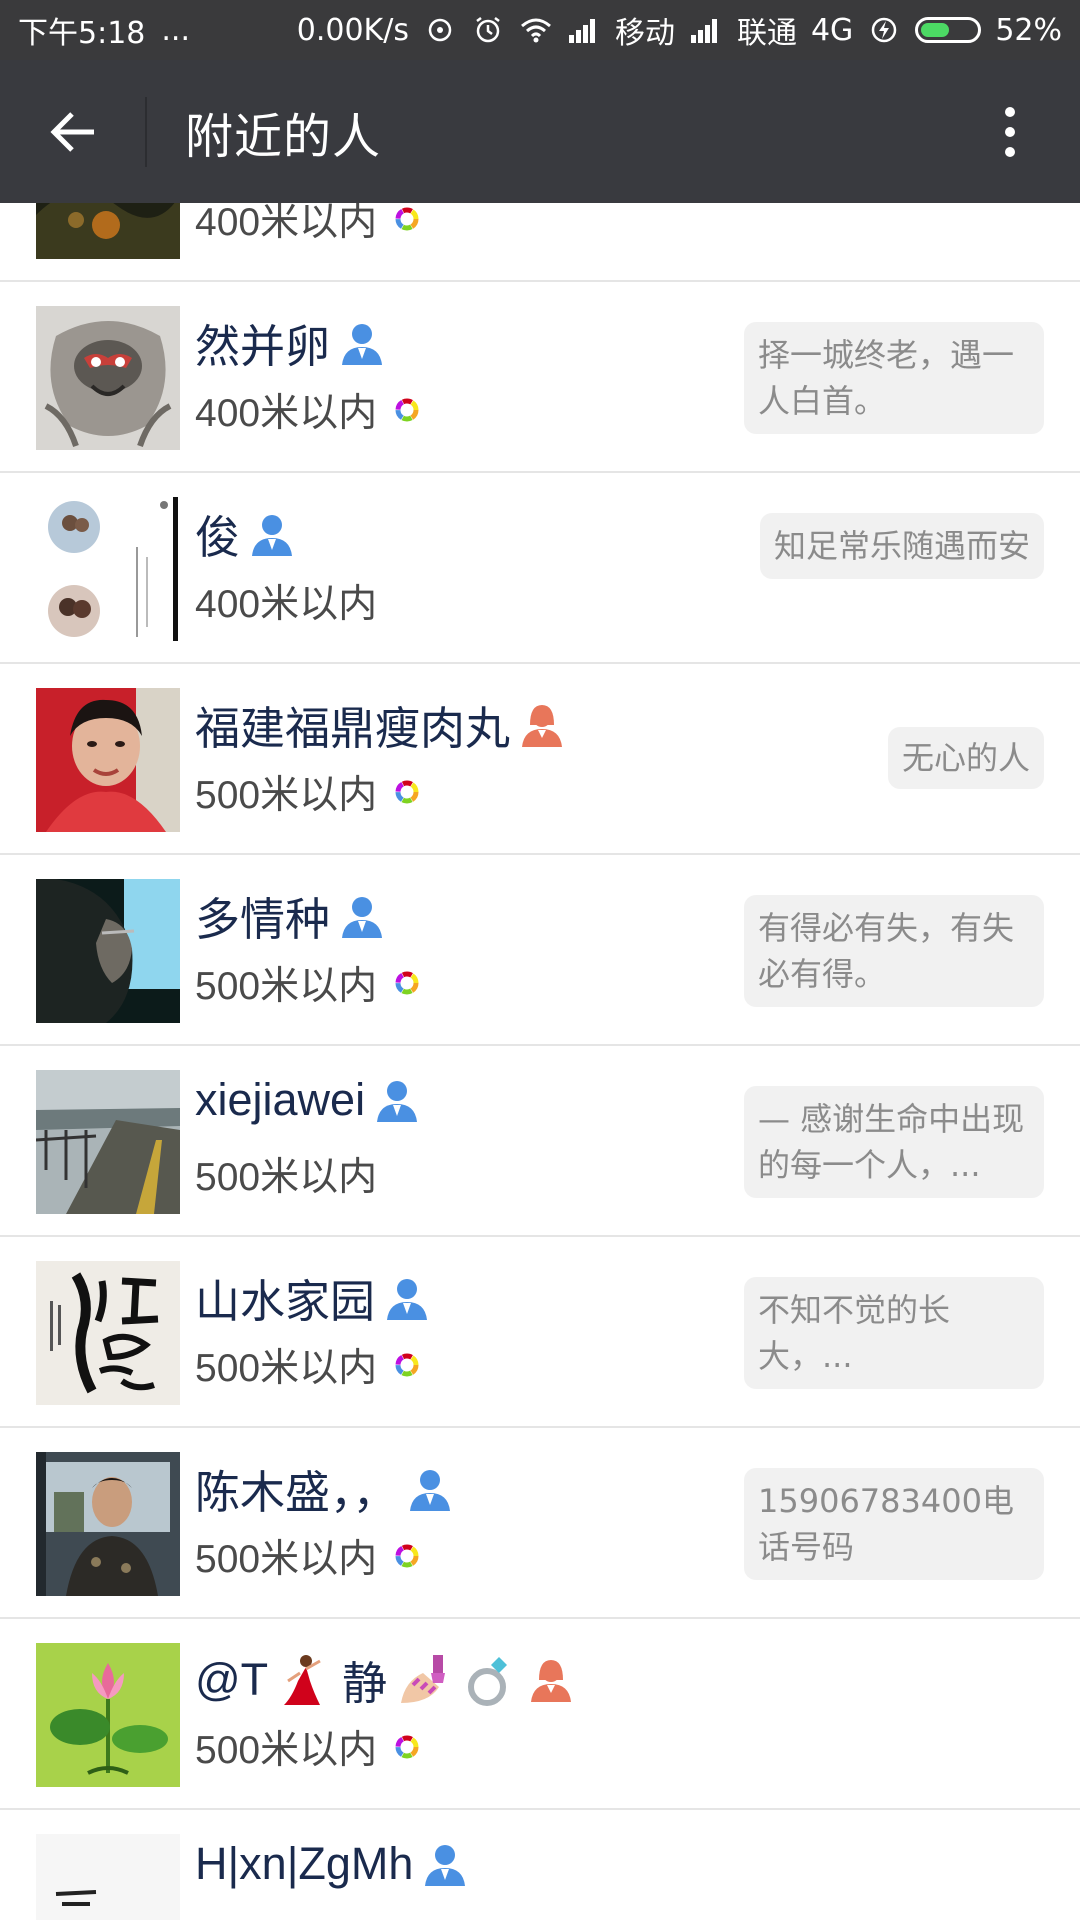 This screenshot has height=1920, width=1080. What do you see at coordinates (1010, 111) in the screenshot?
I see `more-vertical-icon` at bounding box center [1010, 111].